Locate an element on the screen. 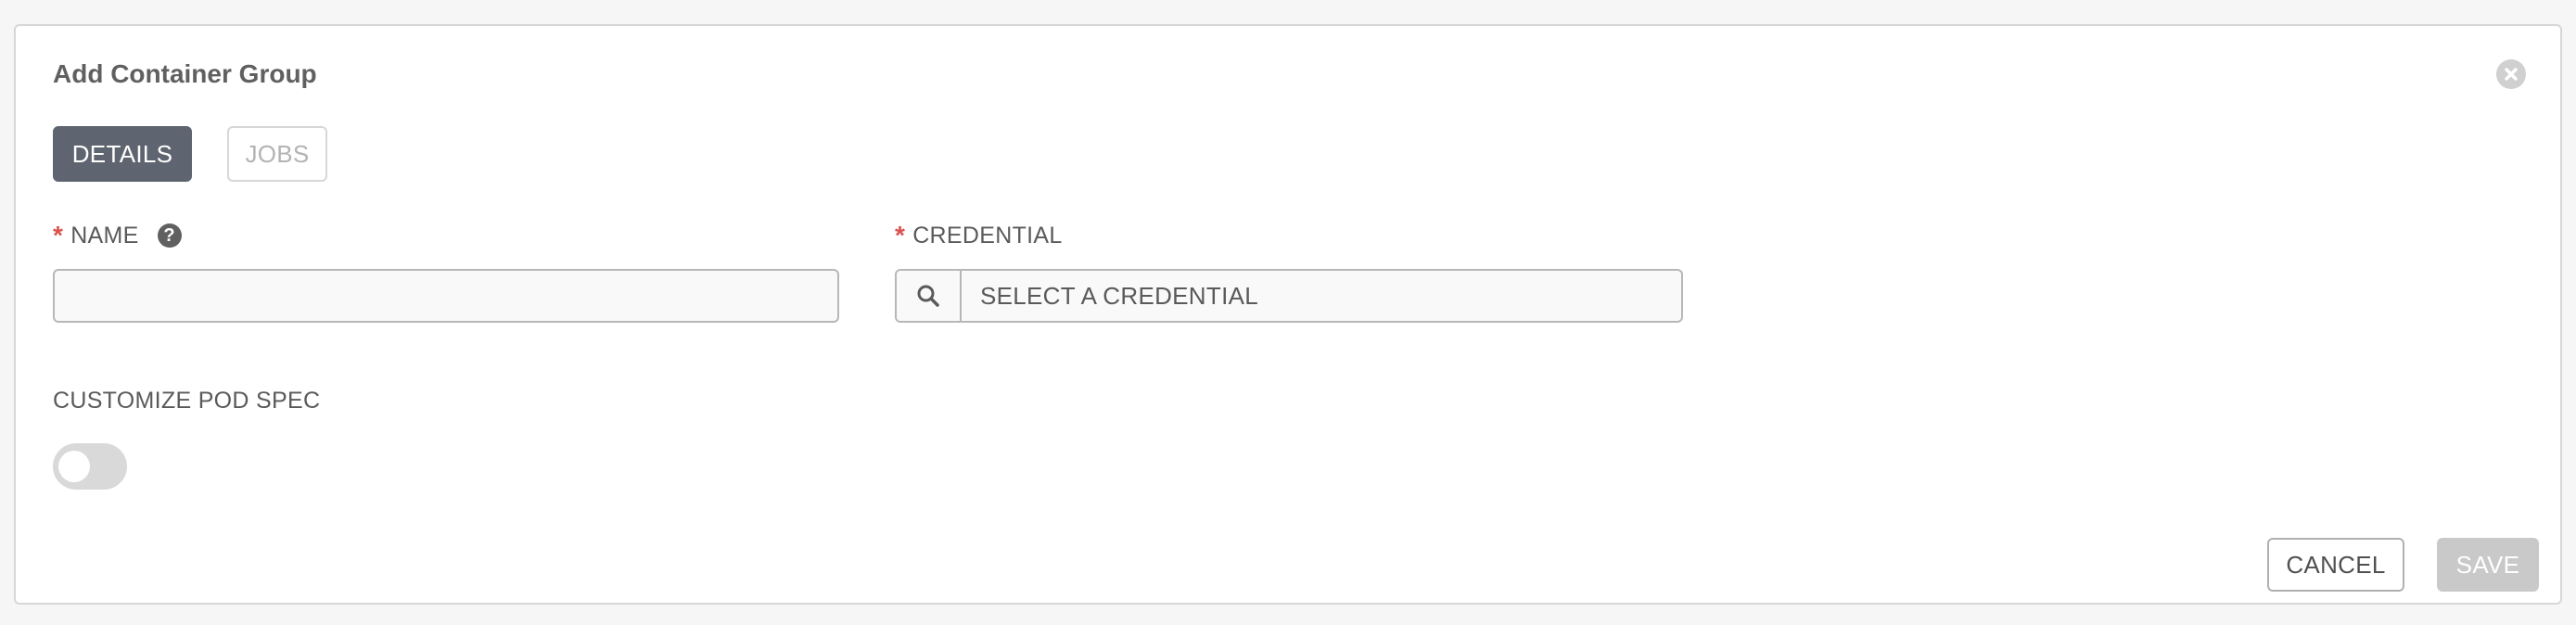 The width and height of the screenshot is (2576, 625). save-button: SAVE is located at coordinates (2488, 565).